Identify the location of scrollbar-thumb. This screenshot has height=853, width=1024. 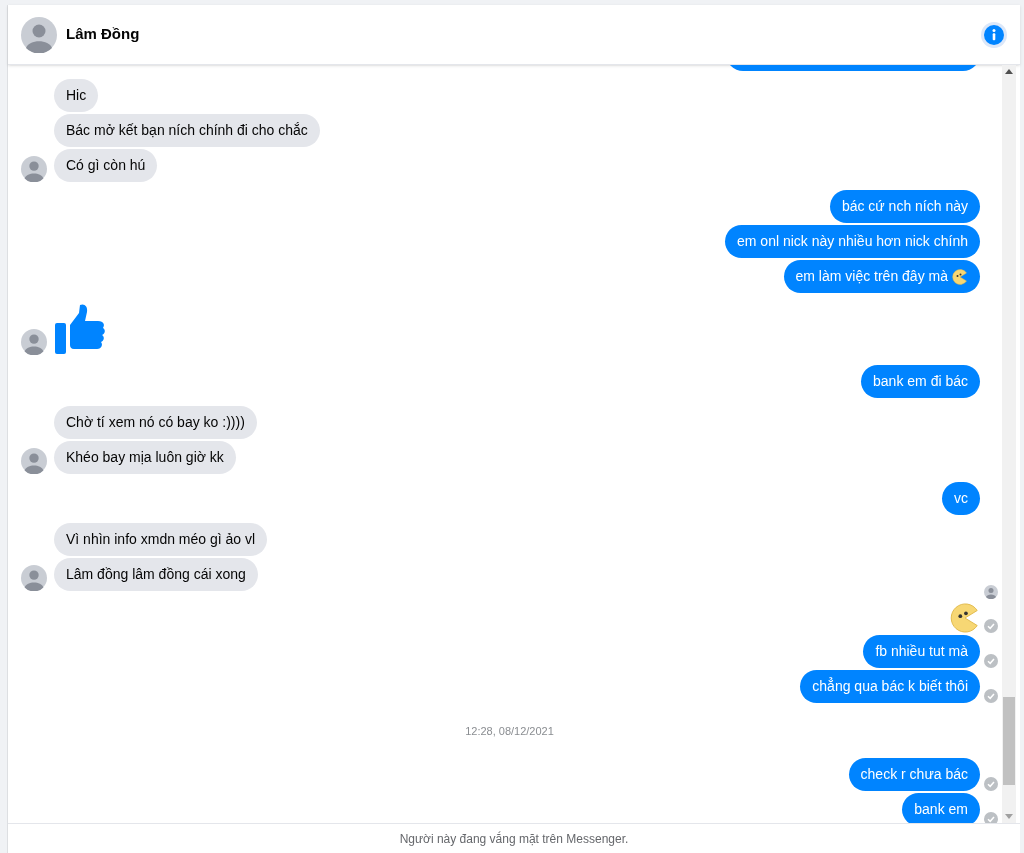
(1009, 741).